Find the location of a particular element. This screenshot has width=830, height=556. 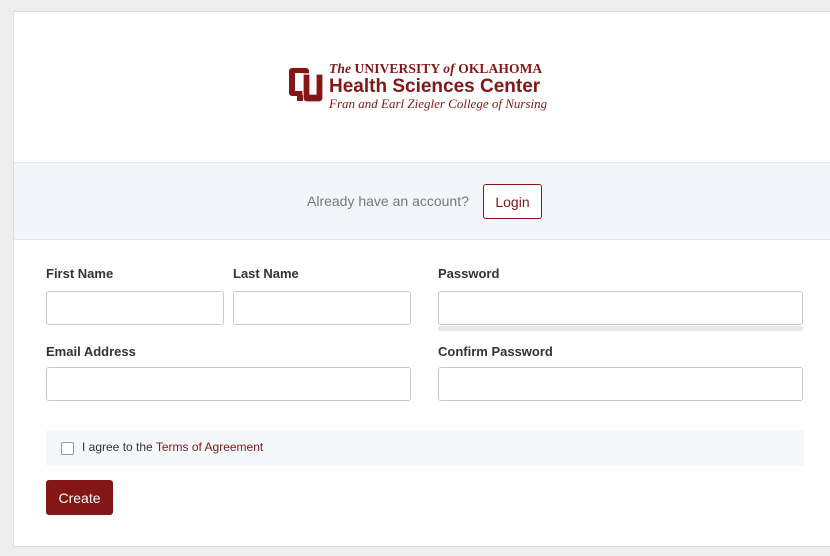

password-strength-meter is located at coordinates (620, 328).